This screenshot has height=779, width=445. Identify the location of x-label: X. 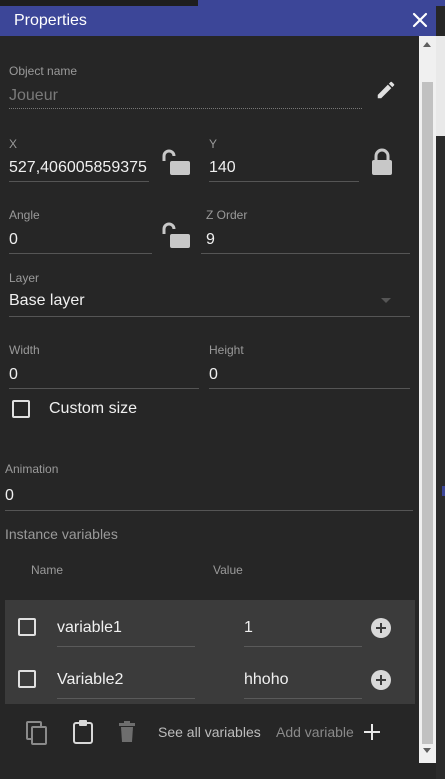
(13, 144).